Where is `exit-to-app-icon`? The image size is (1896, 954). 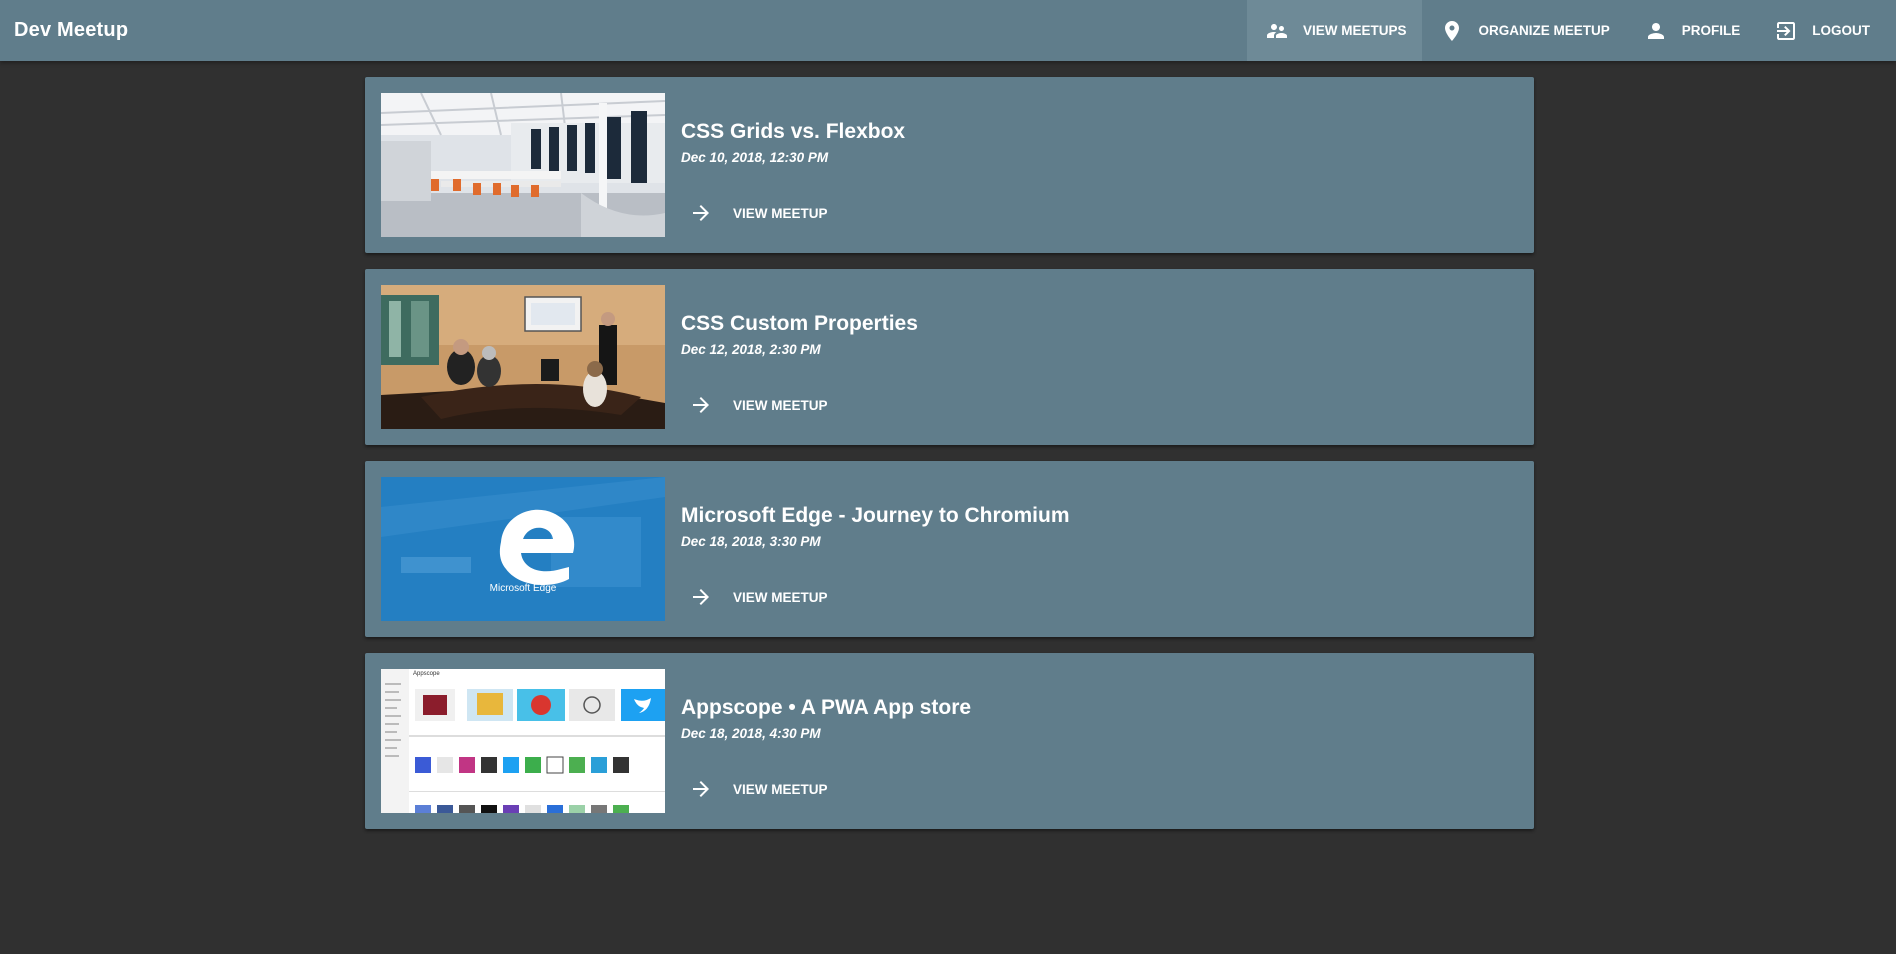 exit-to-app-icon is located at coordinates (1786, 31).